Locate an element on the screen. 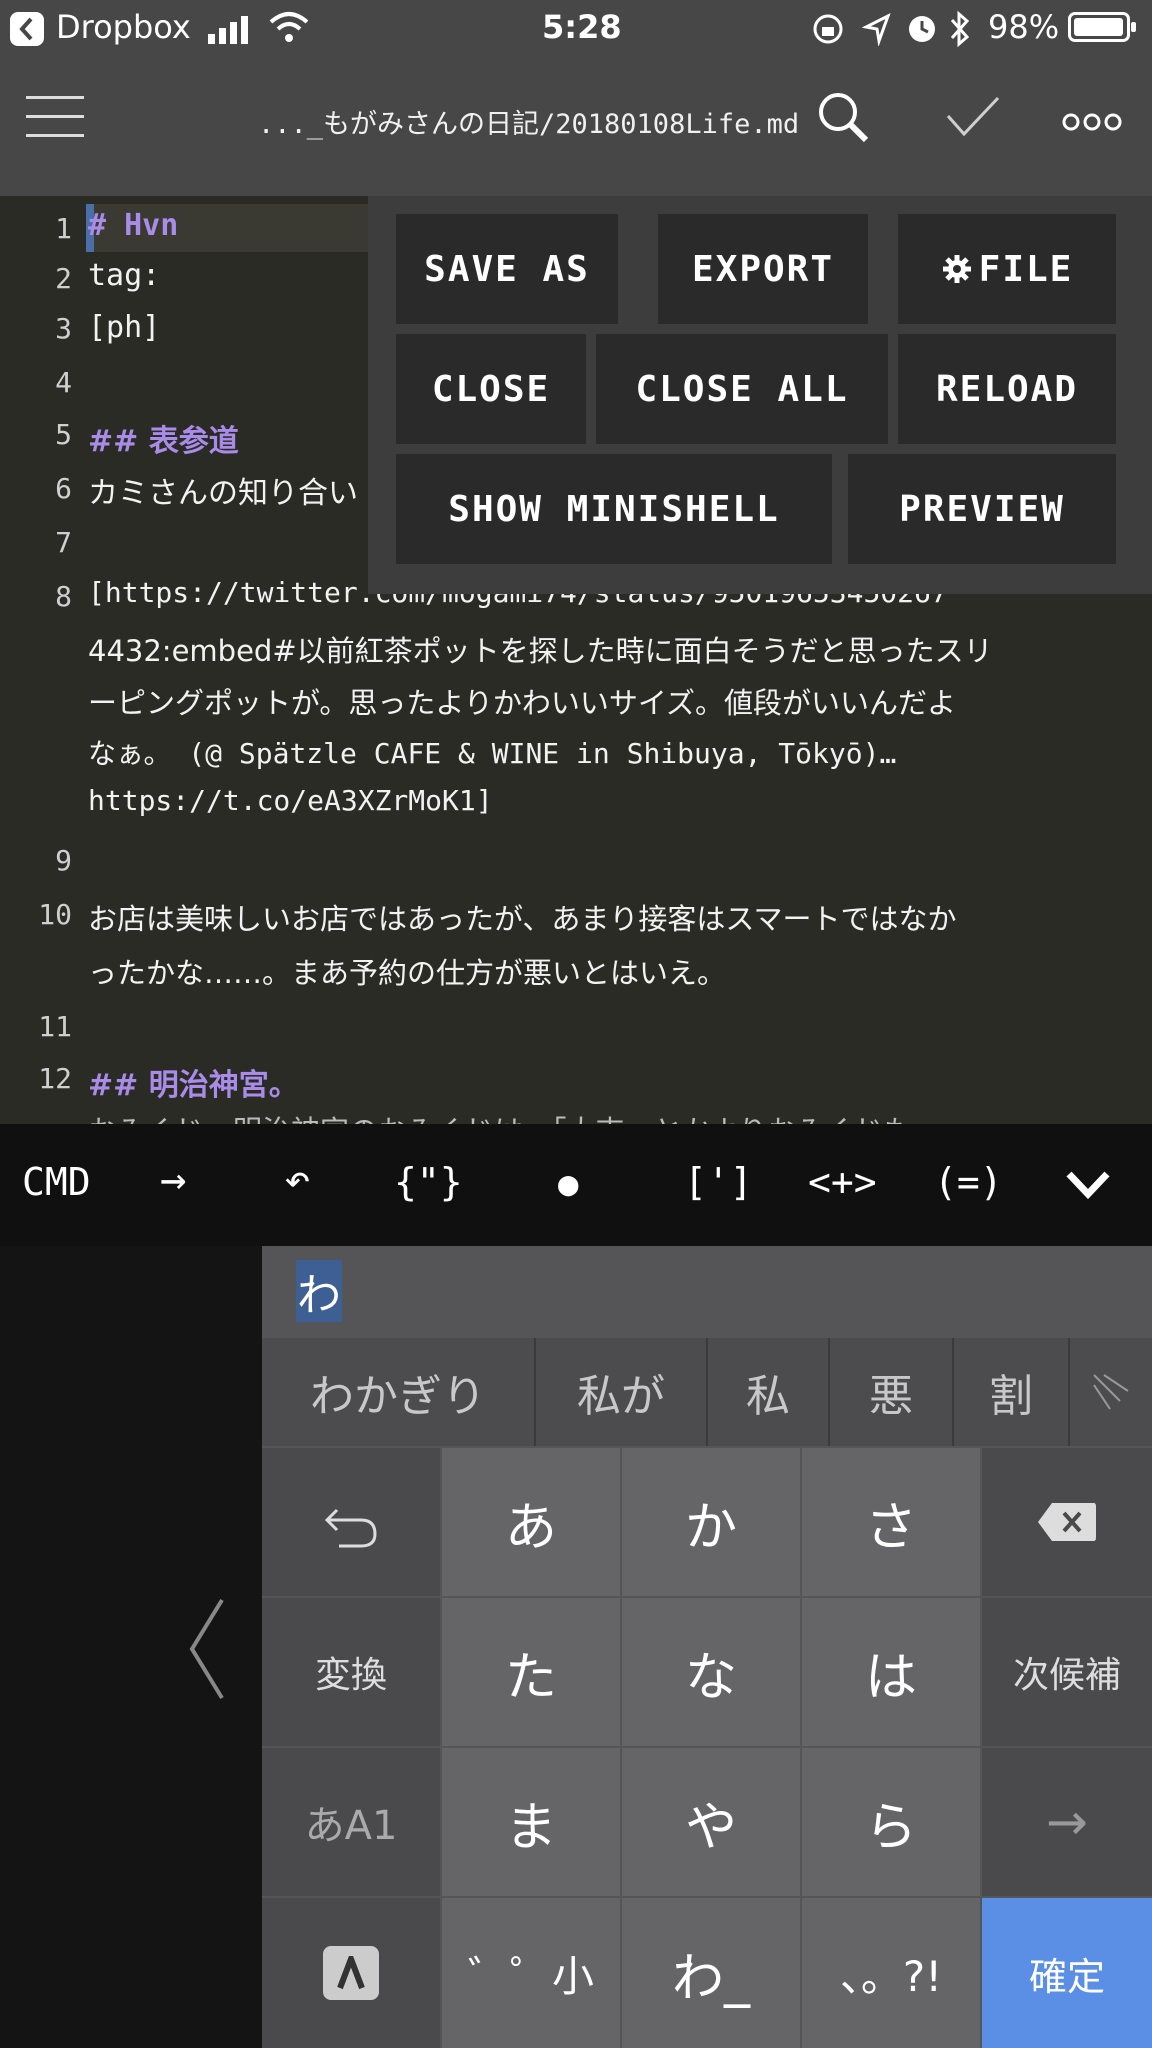 The height and width of the screenshot is (2048, 1152). kana-key-na: な is located at coordinates (711, 1672).